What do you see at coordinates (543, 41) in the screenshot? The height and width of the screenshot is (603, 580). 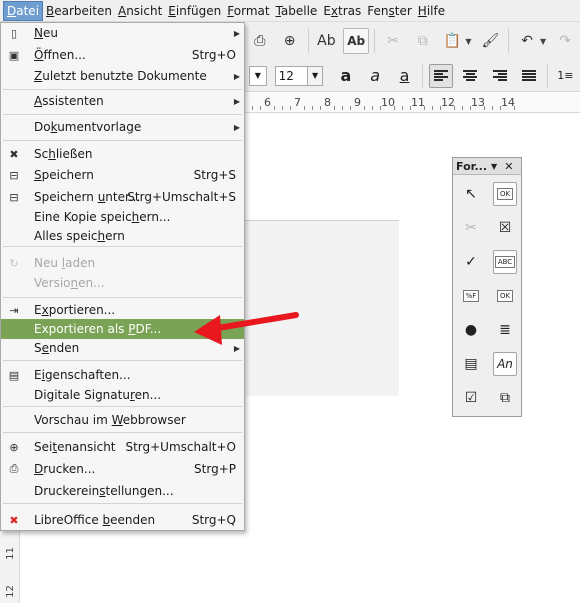 I see `undo-dropdown-icon: ▼` at bounding box center [543, 41].